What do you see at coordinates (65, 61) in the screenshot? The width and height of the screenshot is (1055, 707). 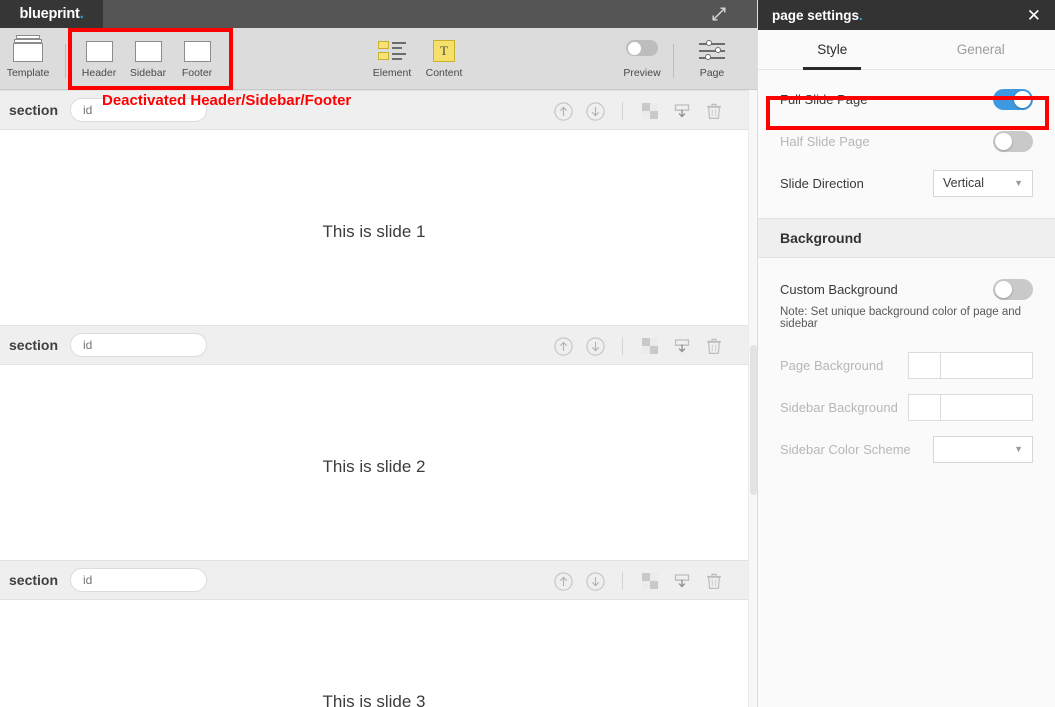 I see `toolbar-divider-left` at bounding box center [65, 61].